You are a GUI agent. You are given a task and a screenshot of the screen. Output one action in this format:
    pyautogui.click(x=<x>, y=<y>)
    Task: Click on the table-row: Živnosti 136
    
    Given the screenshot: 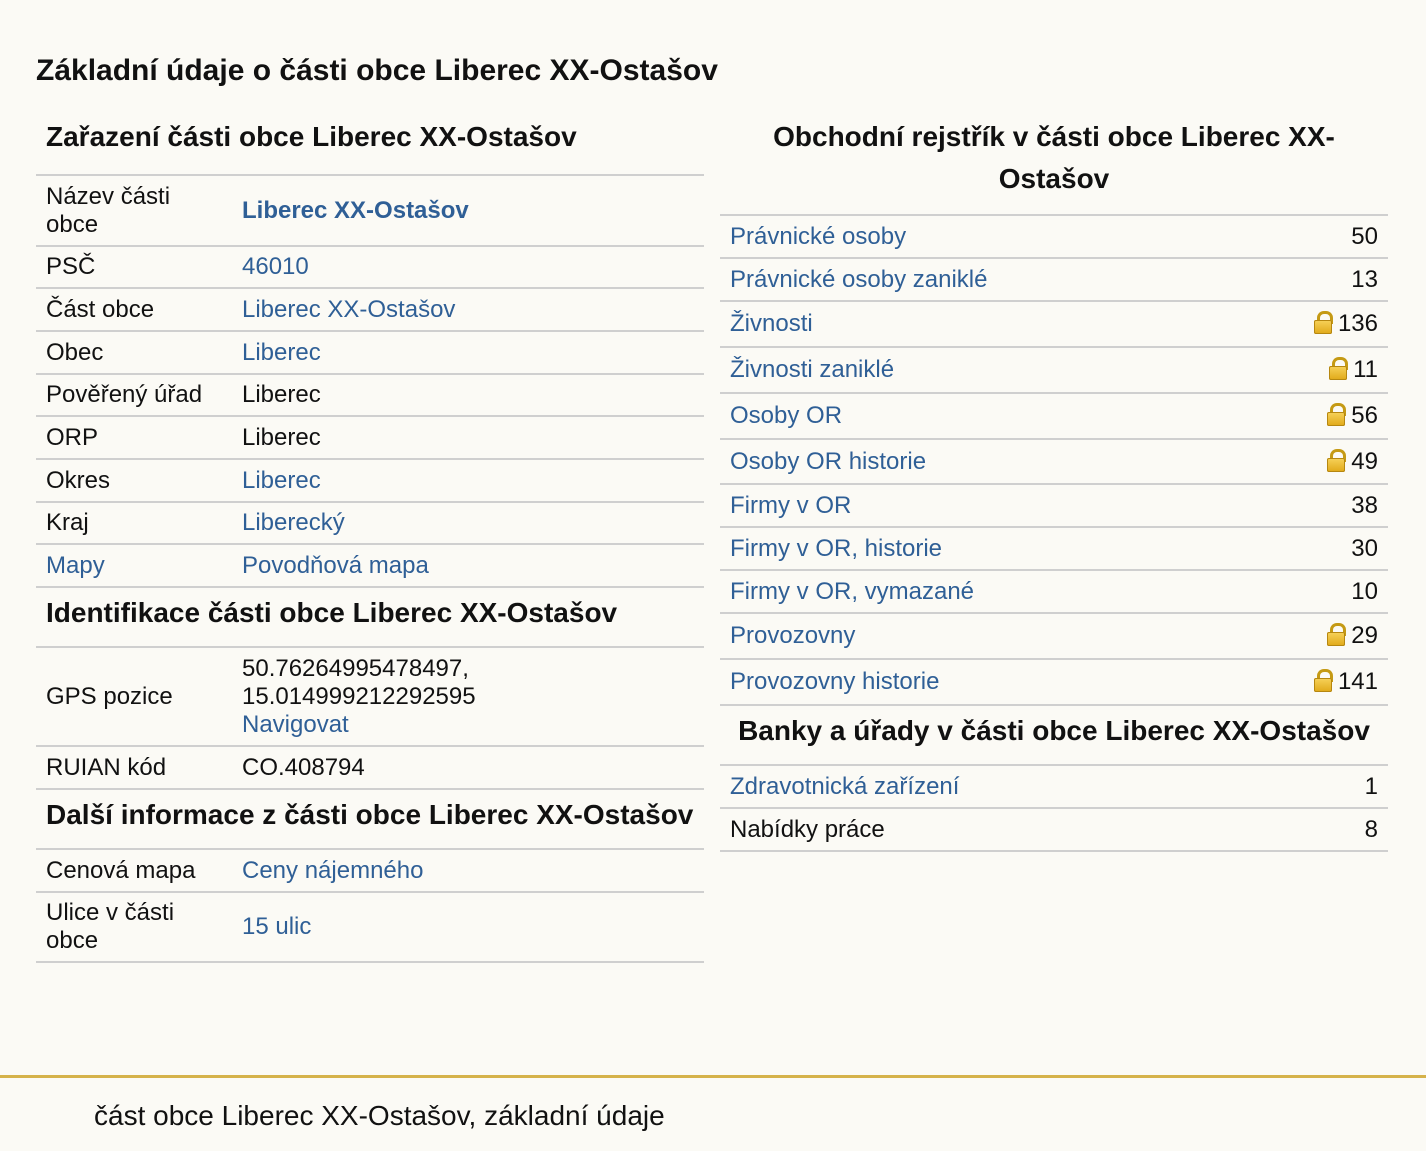 What is the action you would take?
    pyautogui.click(x=1054, y=324)
    